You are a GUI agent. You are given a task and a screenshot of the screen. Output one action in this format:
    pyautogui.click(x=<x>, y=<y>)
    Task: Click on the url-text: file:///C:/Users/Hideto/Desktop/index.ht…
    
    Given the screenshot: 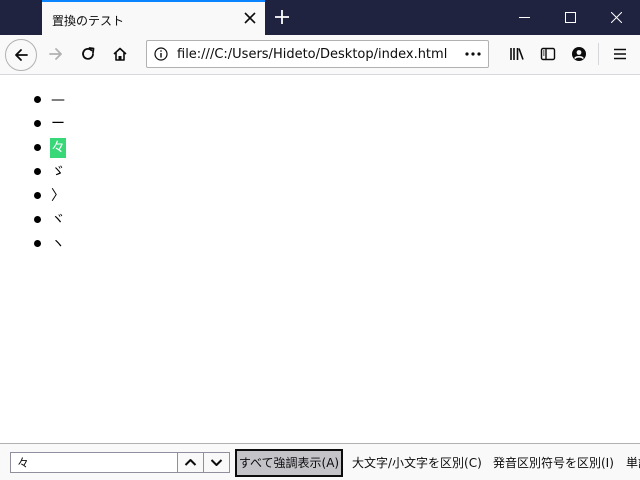 What is the action you would take?
    pyautogui.click(x=312, y=54)
    